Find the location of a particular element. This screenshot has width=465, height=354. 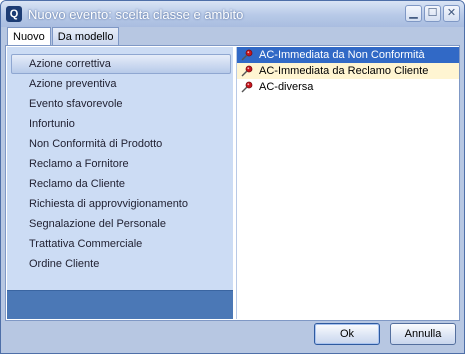

class-list-item: Richiesta di approvvigionamento is located at coordinates (120, 204).